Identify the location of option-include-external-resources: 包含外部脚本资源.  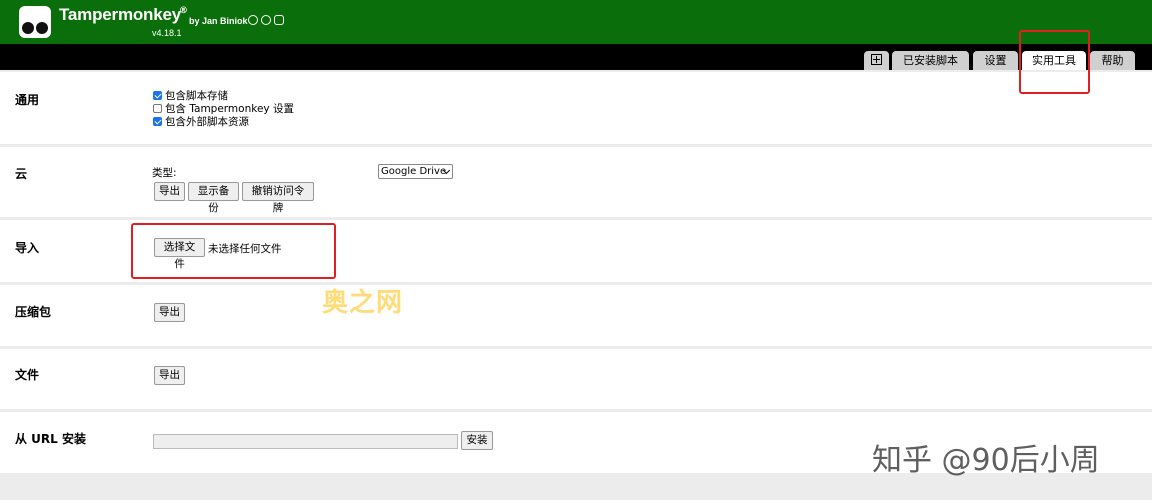
(201, 121).